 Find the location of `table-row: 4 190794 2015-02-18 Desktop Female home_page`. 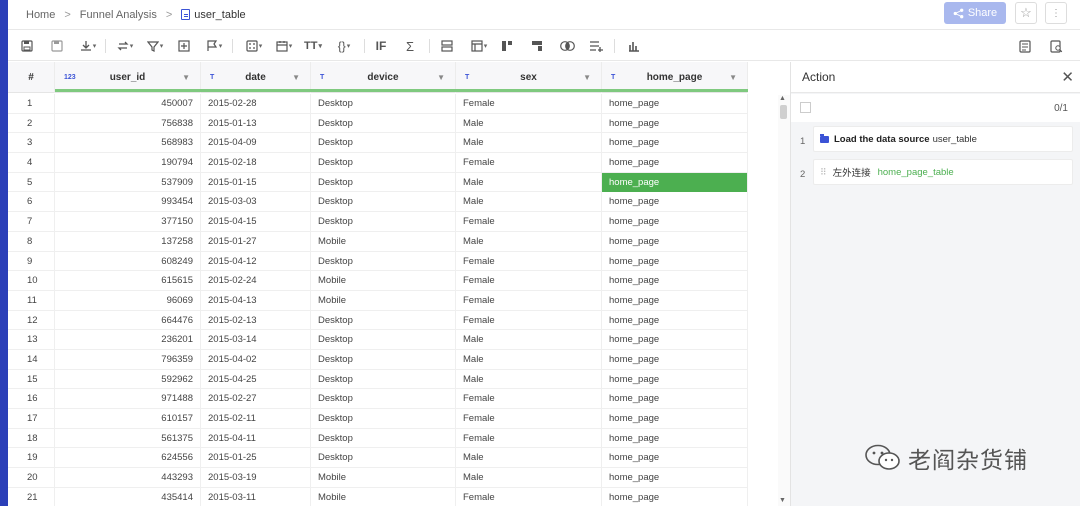

table-row: 4 190794 2015-02-18 Desktop Female home_page is located at coordinates (378, 163).